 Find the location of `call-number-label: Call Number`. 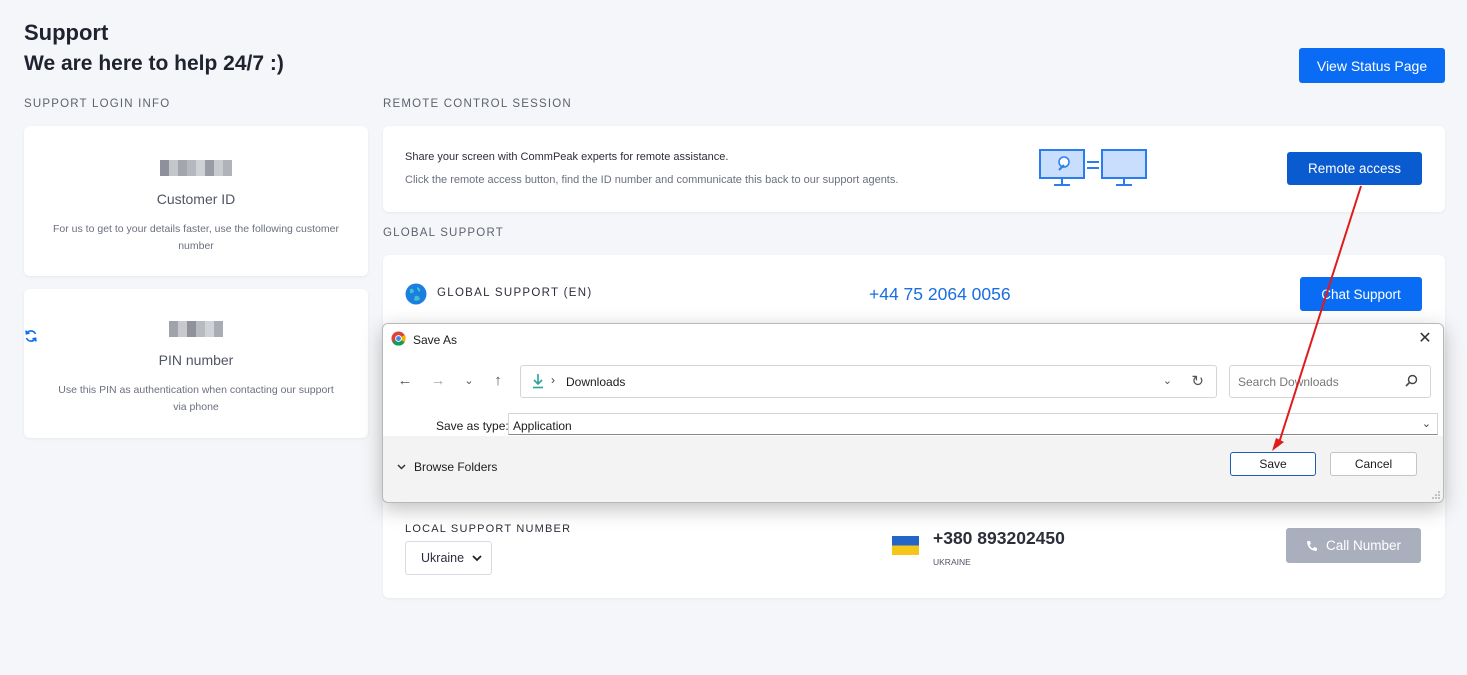

call-number-label: Call Number is located at coordinates (1363, 545).